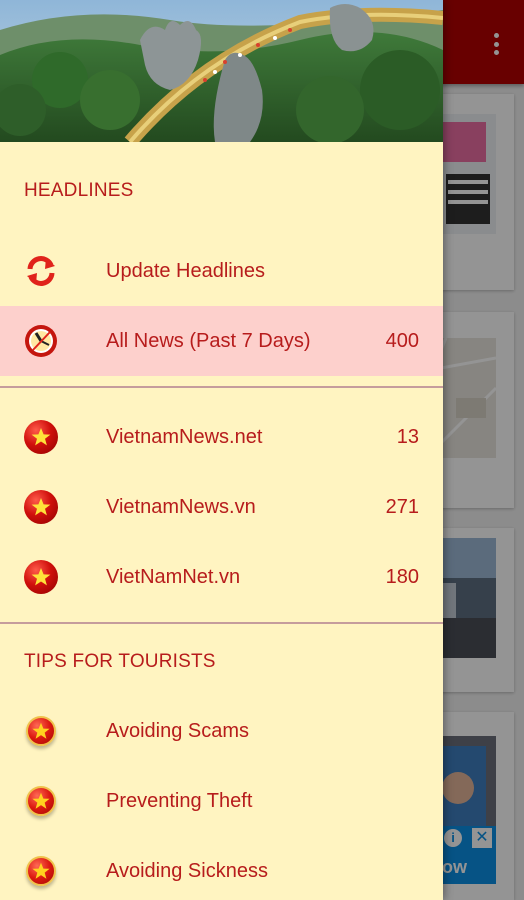 The width and height of the screenshot is (524, 900). Describe the element at coordinates (79, 190) in the screenshot. I see `section-title-headlines: HEADLINES` at that location.